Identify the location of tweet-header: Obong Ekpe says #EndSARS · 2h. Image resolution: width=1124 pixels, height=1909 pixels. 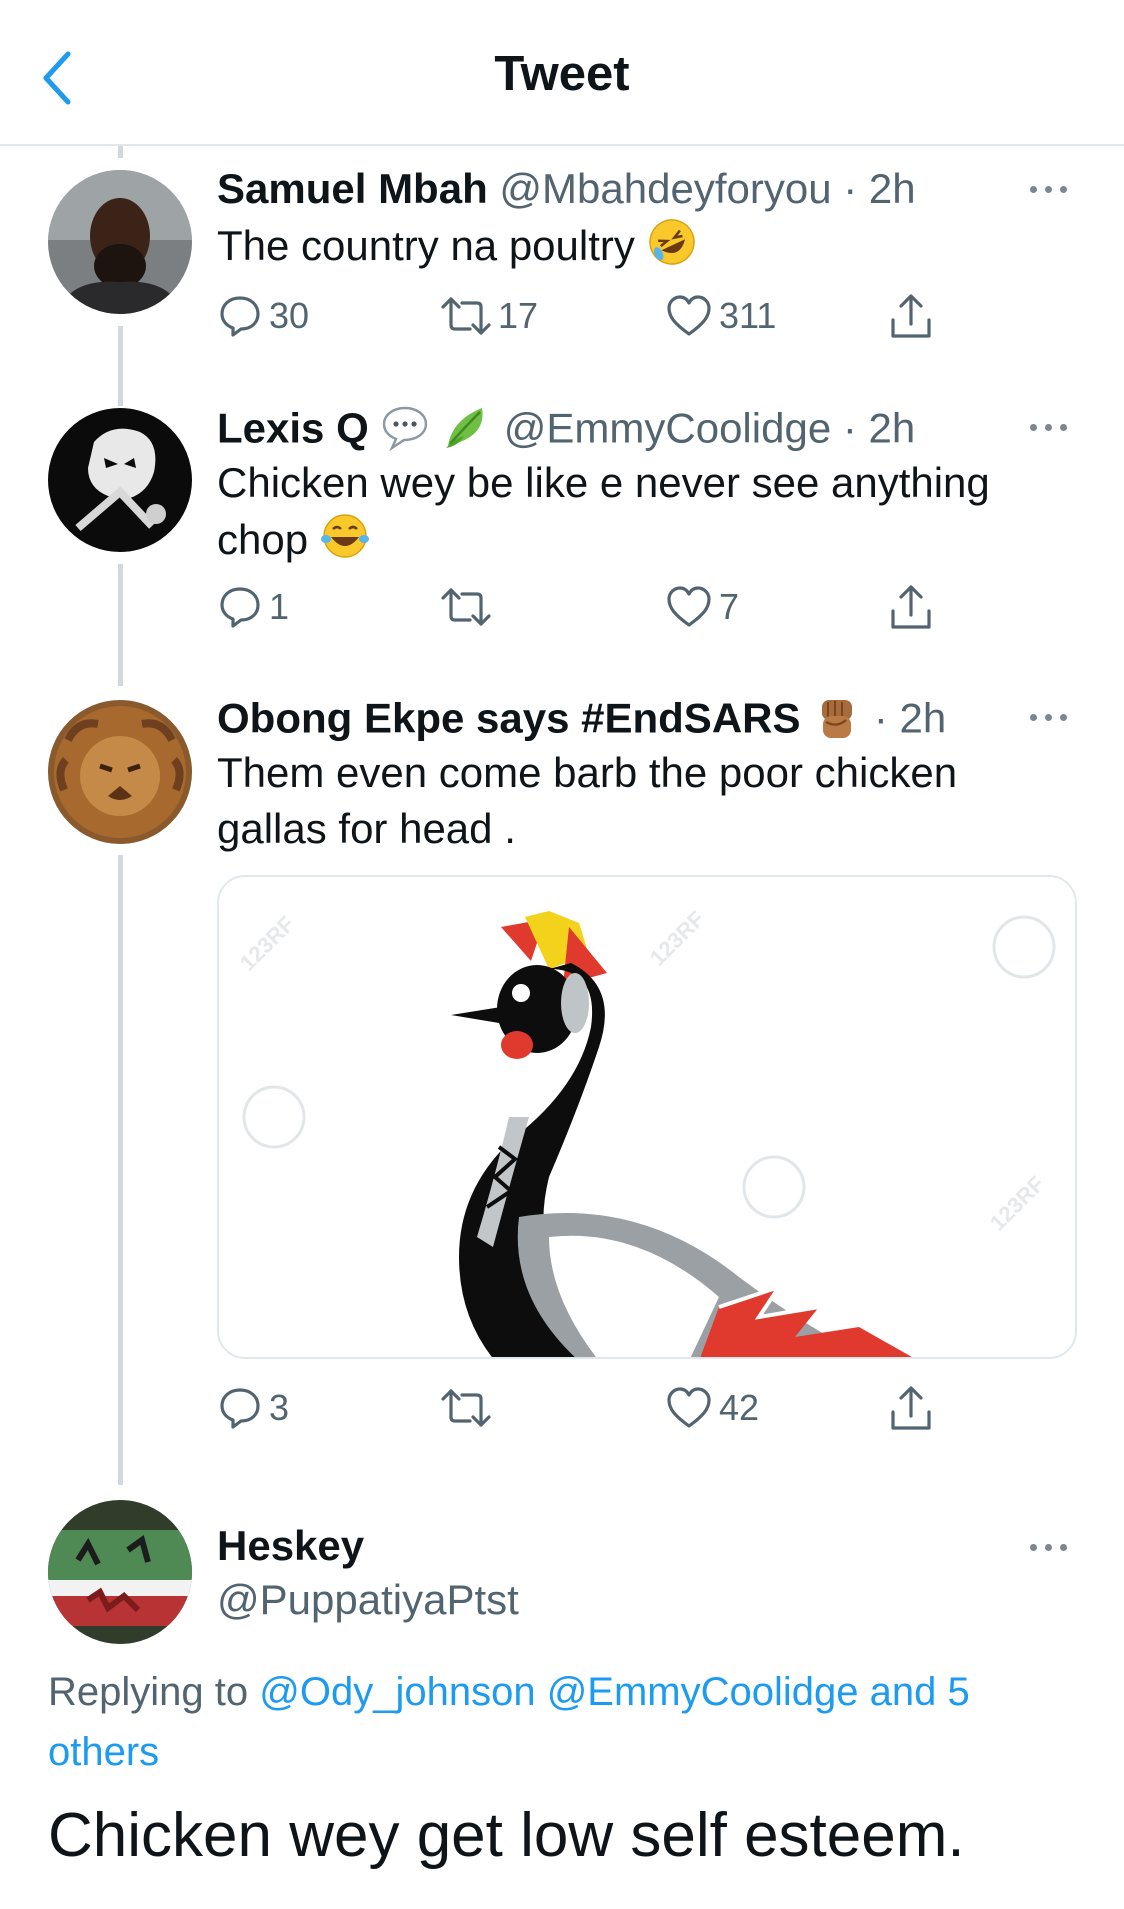
(581, 721).